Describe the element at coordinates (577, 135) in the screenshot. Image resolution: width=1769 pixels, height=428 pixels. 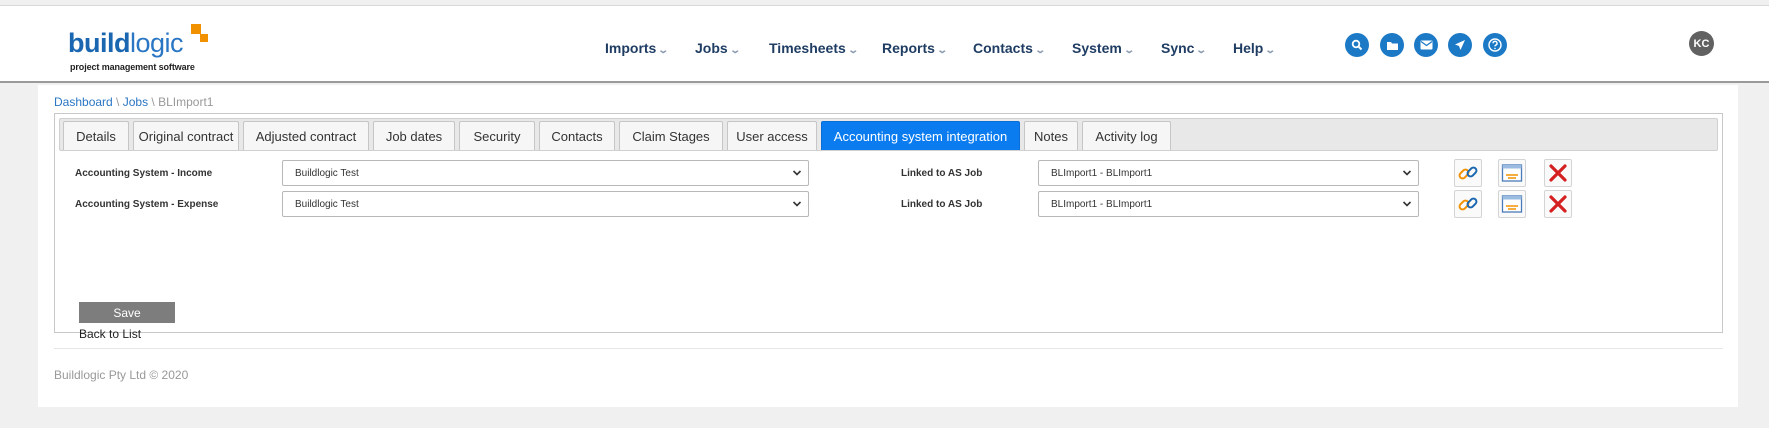
I see `tab-contacts: Contacts` at that location.